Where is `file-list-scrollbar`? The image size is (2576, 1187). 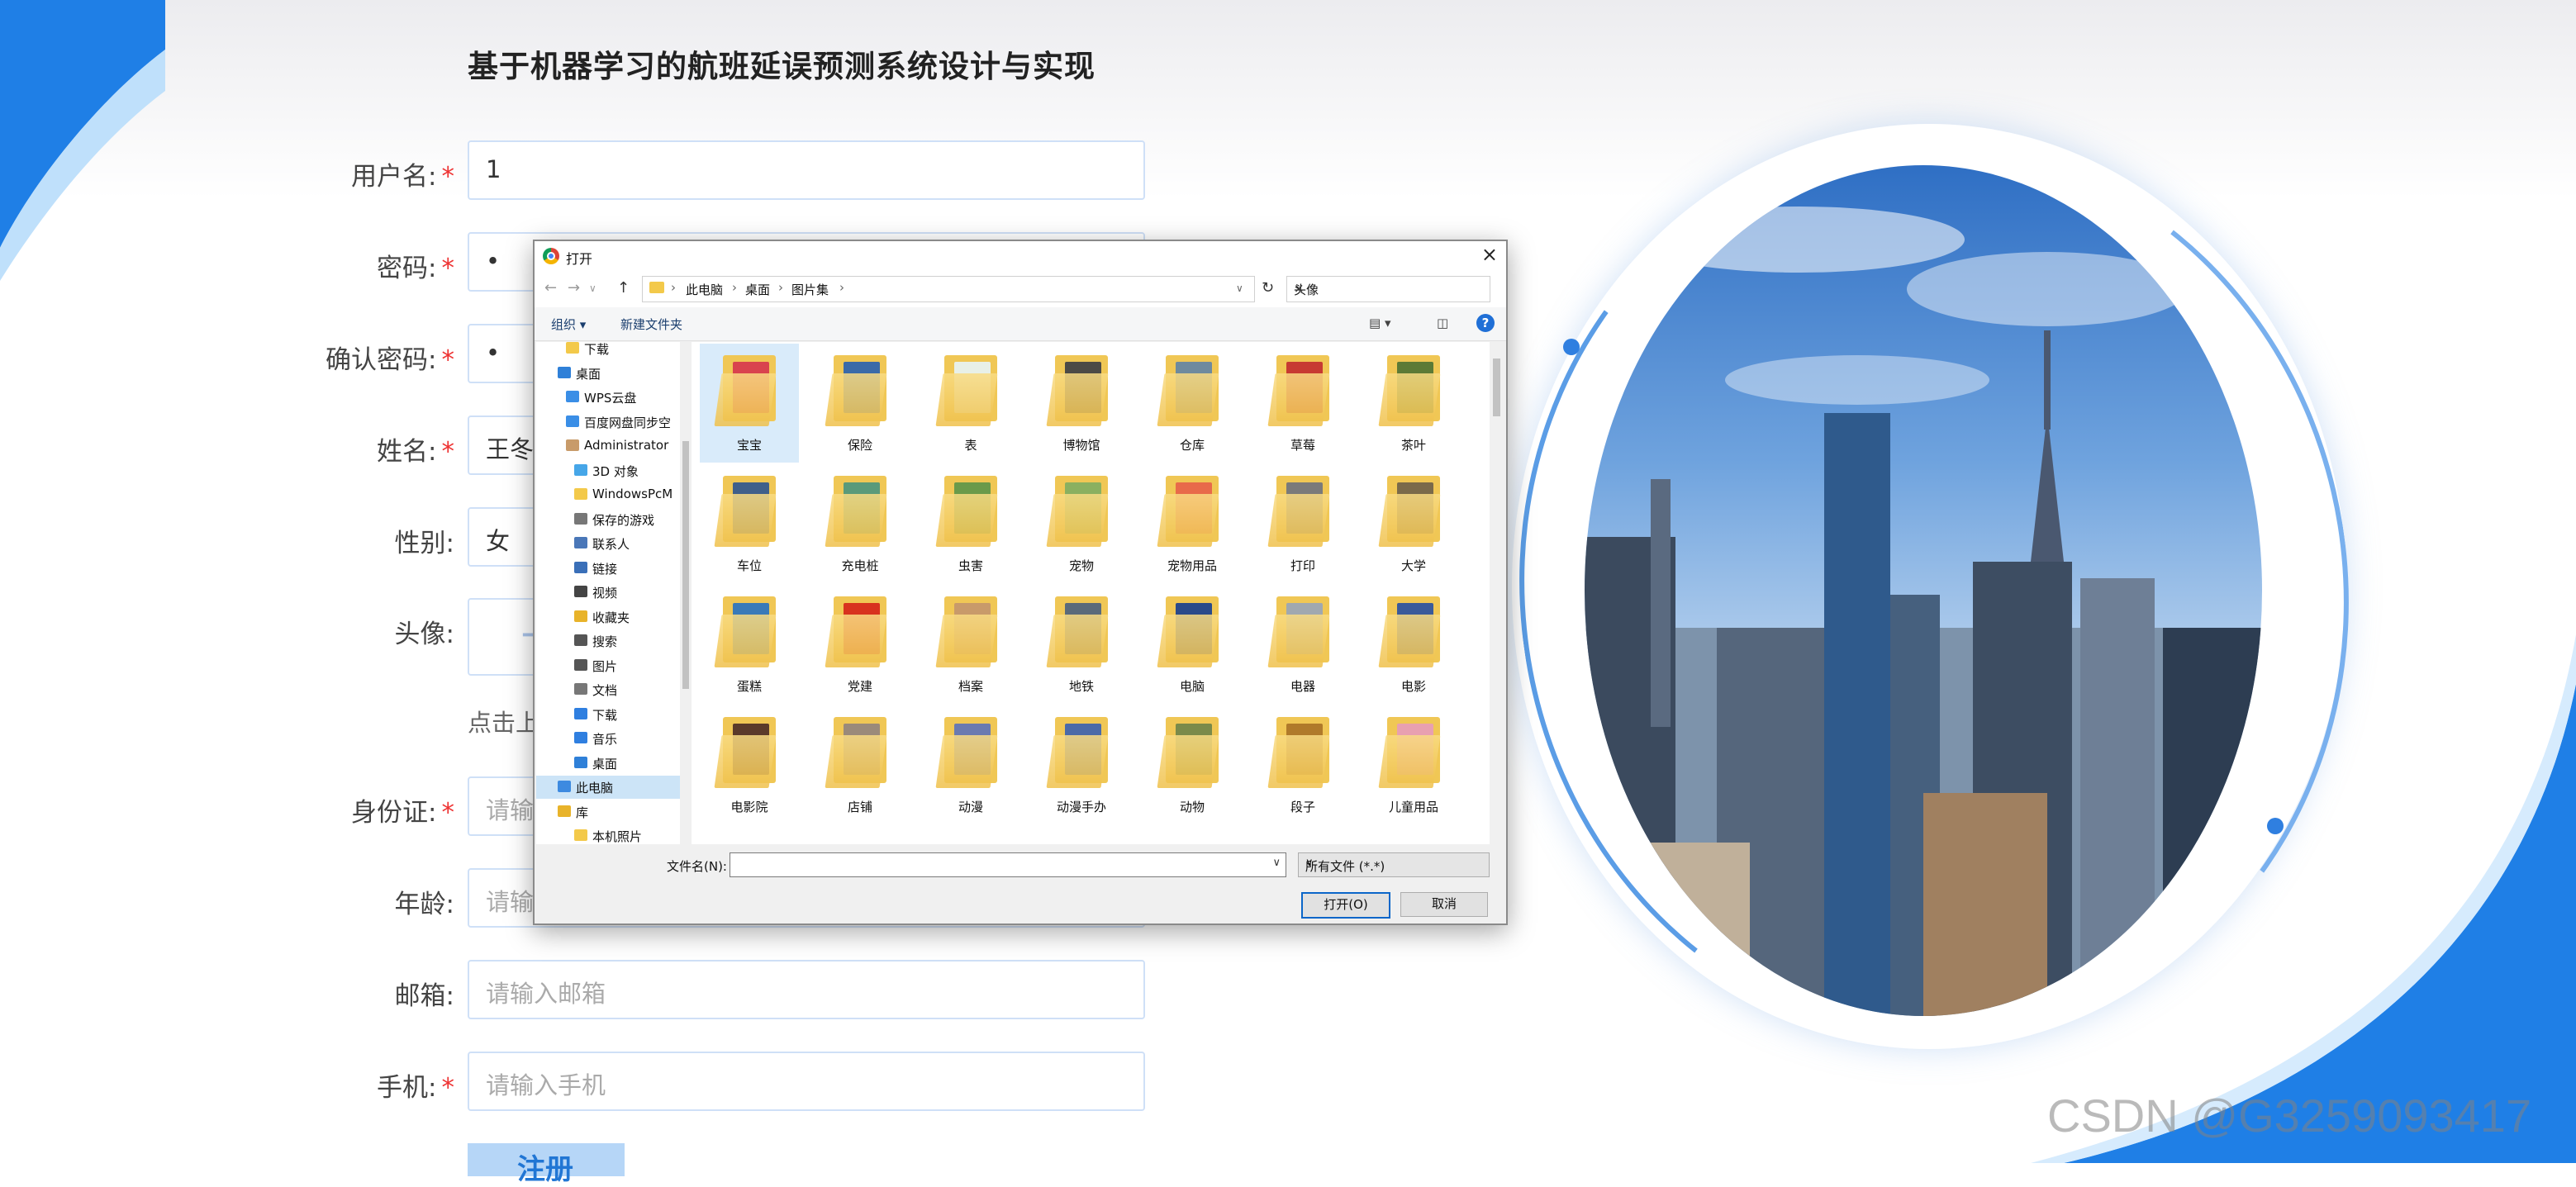
file-list-scrollbar is located at coordinates (1496, 593).